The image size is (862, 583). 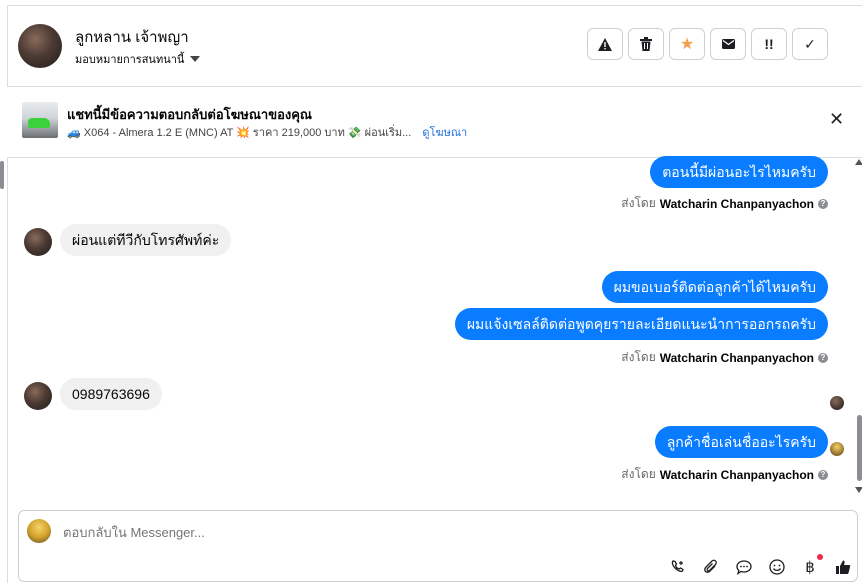 I want to click on warning-button, so click(x=605, y=44).